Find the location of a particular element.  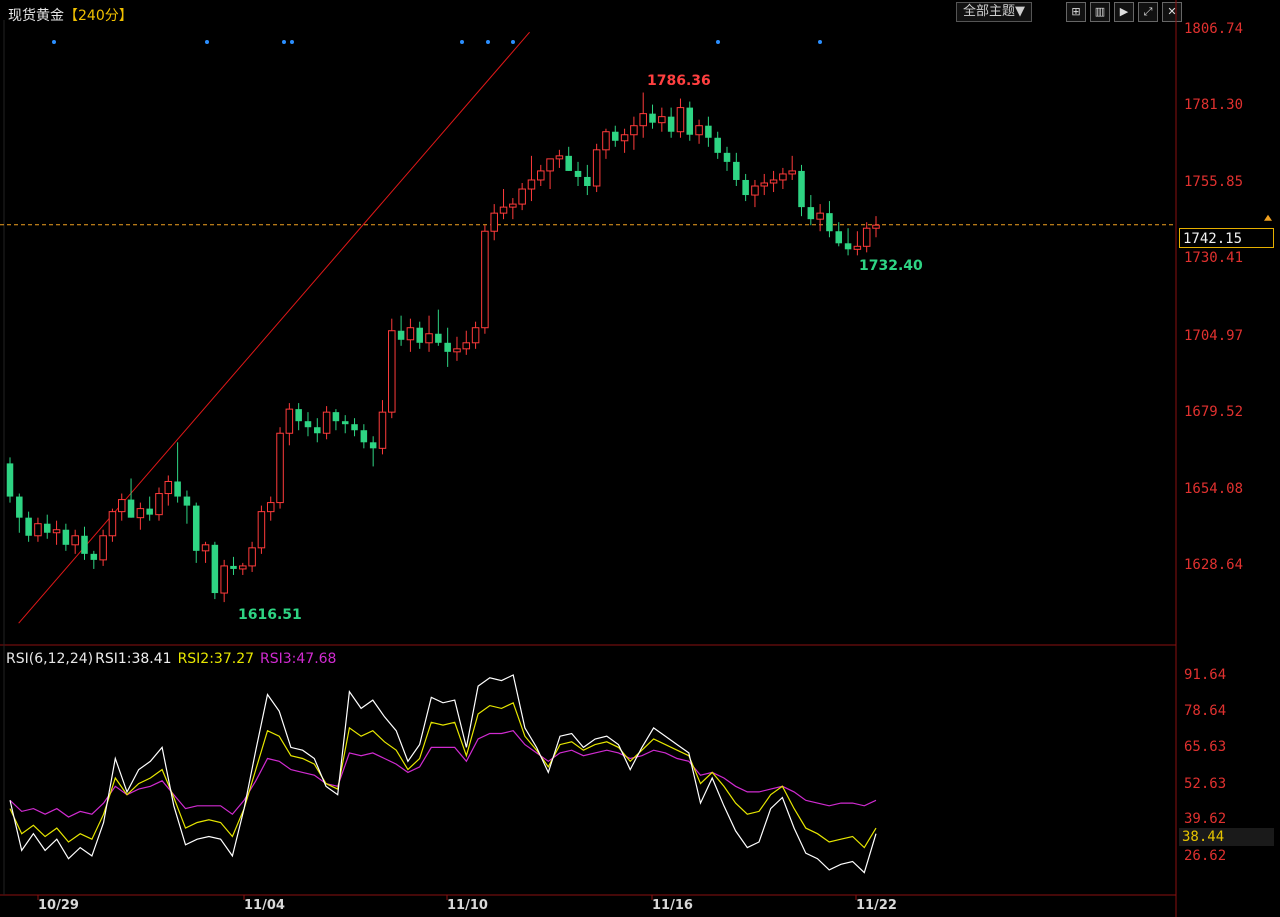

rsi3-value: RSI3:47.68 is located at coordinates (298, 659).